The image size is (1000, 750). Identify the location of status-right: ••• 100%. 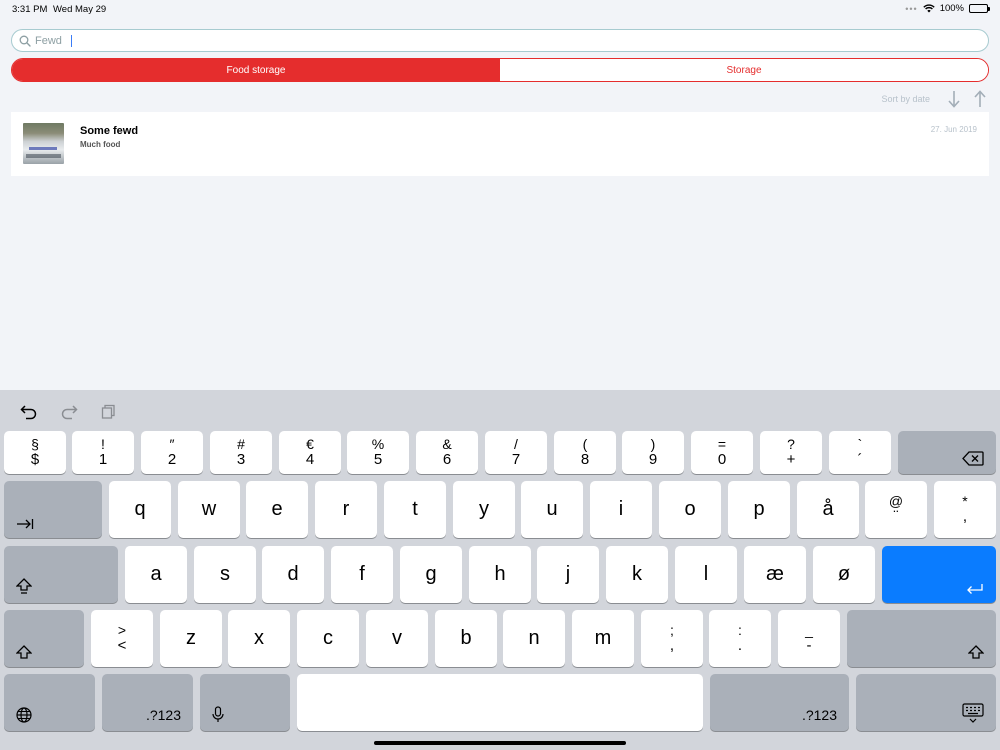
(947, 8).